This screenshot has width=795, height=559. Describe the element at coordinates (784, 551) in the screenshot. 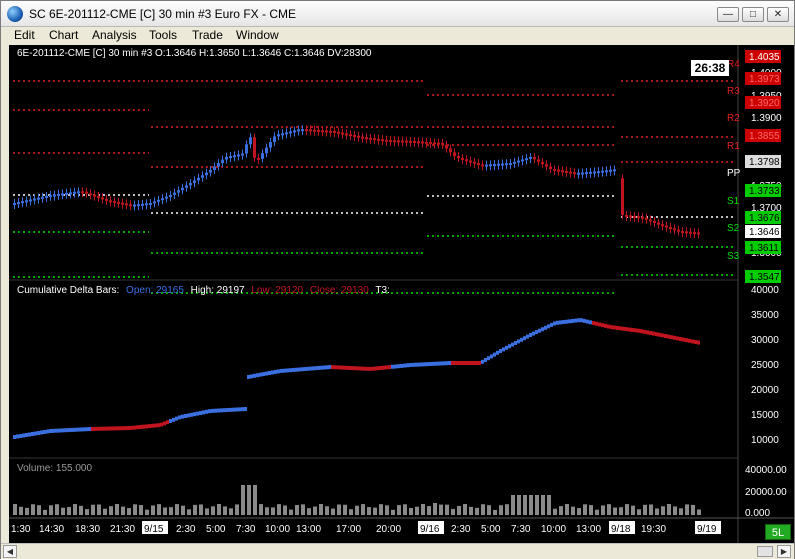

I see `scroll-right-icon: ▶` at that location.